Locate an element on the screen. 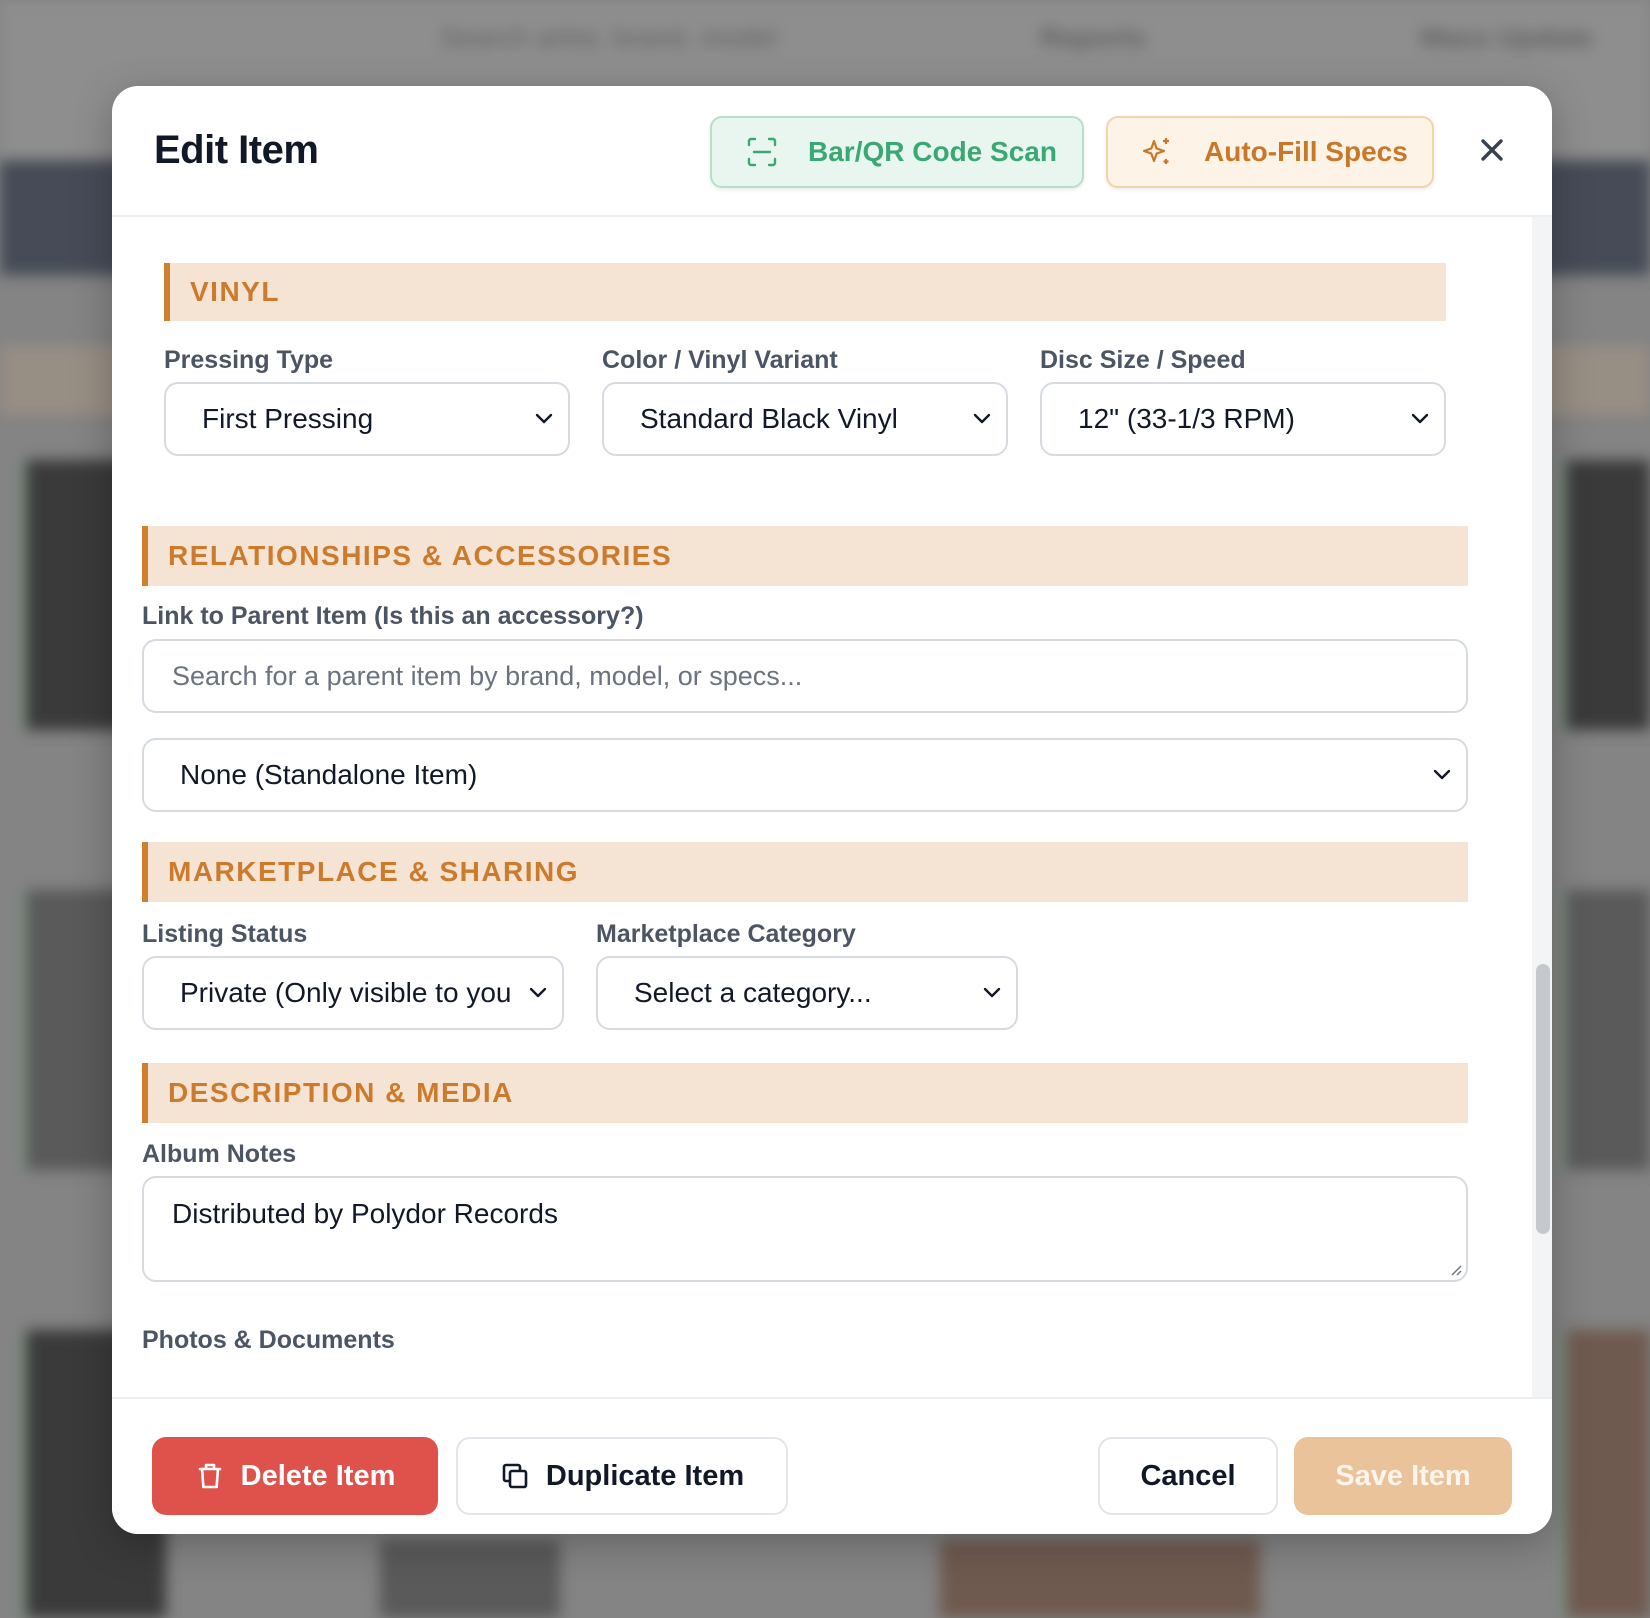  save-item-button: Save Item is located at coordinates (1403, 1476).